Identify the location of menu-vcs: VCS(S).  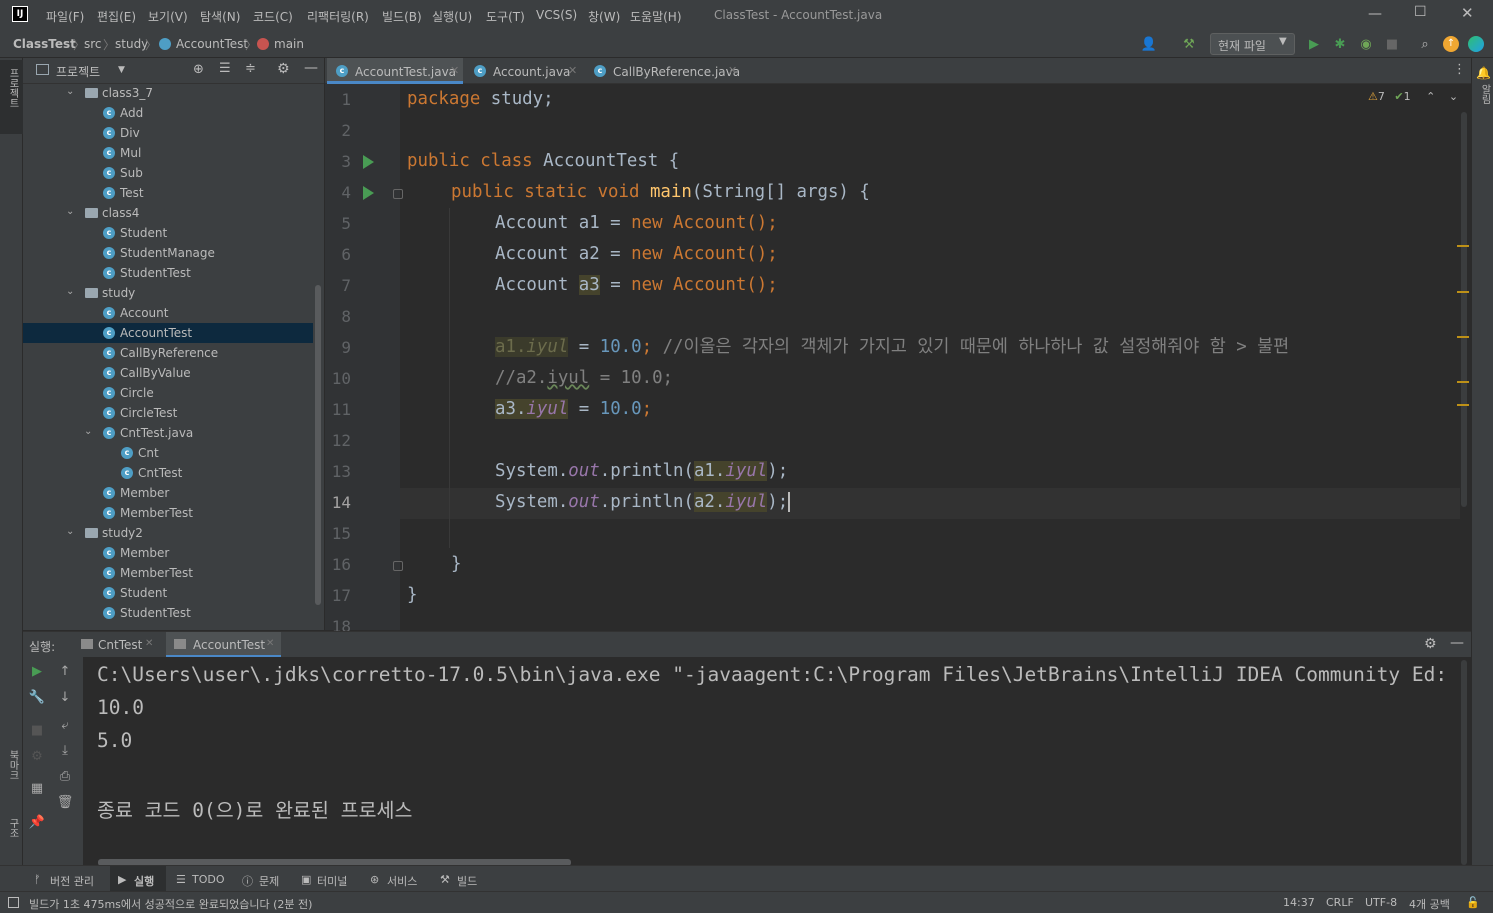
(556, 15).